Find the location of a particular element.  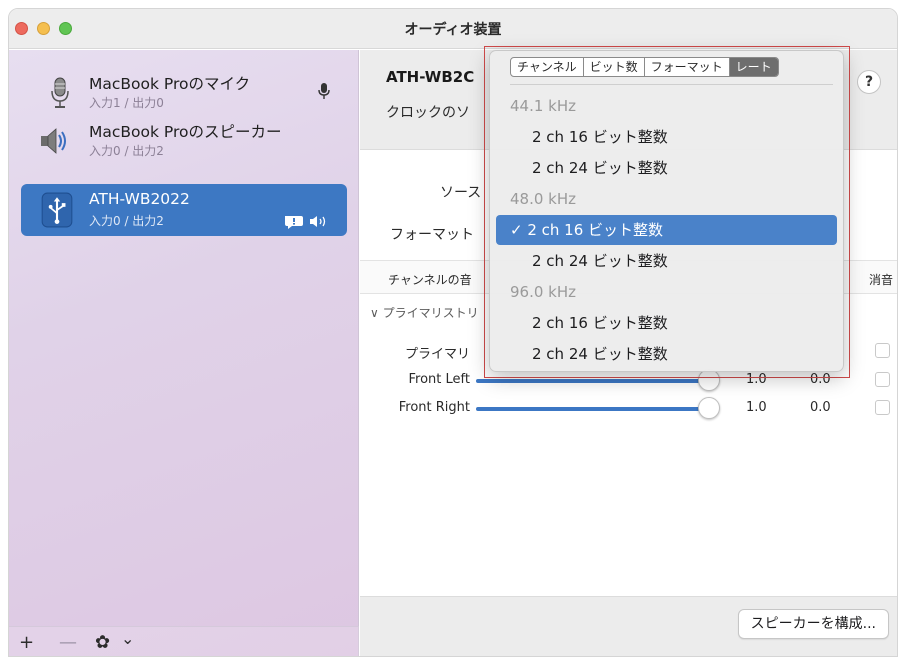

volume-row-front-right: Front Right 1.0 0.0 is located at coordinates (628, 408).